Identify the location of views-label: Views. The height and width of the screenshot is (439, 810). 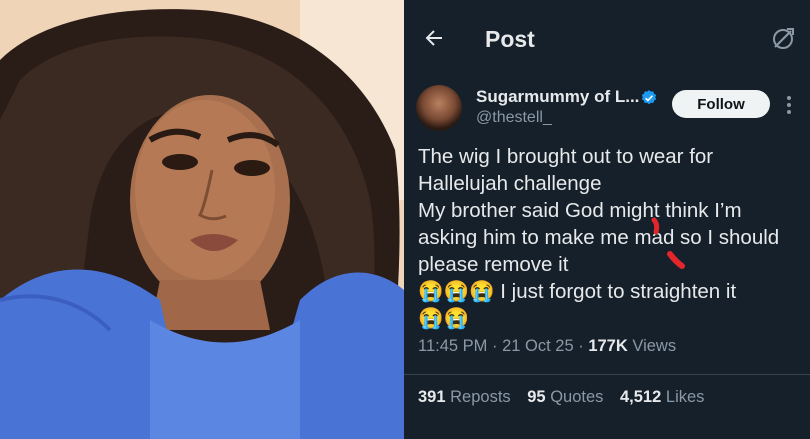
(654, 346).